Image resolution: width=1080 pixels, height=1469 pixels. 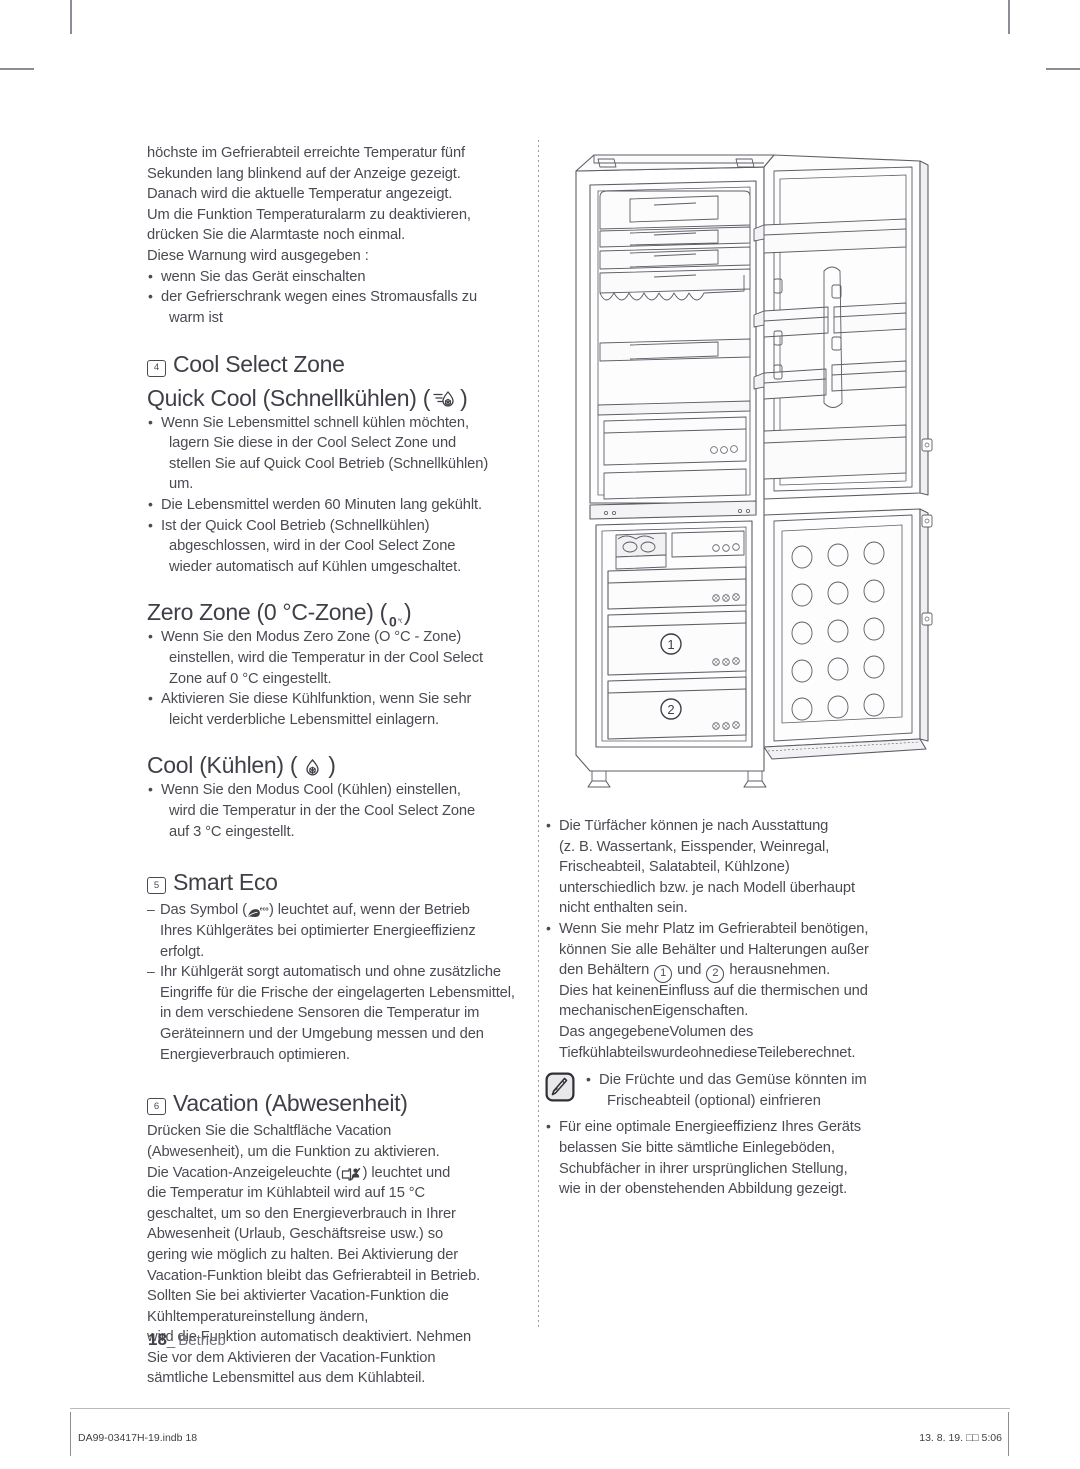 I want to click on note-line: Frischeabteil (optional) einfrieren, so click(x=714, y=1100).